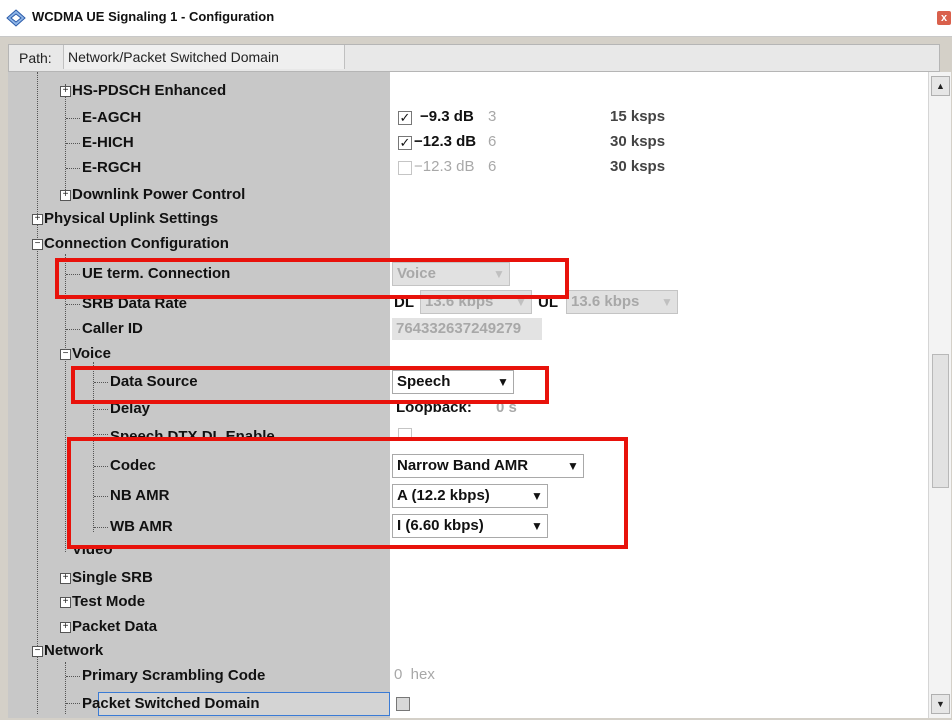 The width and height of the screenshot is (952, 720). Describe the element at coordinates (108, 143) in the screenshot. I see `tree-item-e-hich: E-HICH` at that location.